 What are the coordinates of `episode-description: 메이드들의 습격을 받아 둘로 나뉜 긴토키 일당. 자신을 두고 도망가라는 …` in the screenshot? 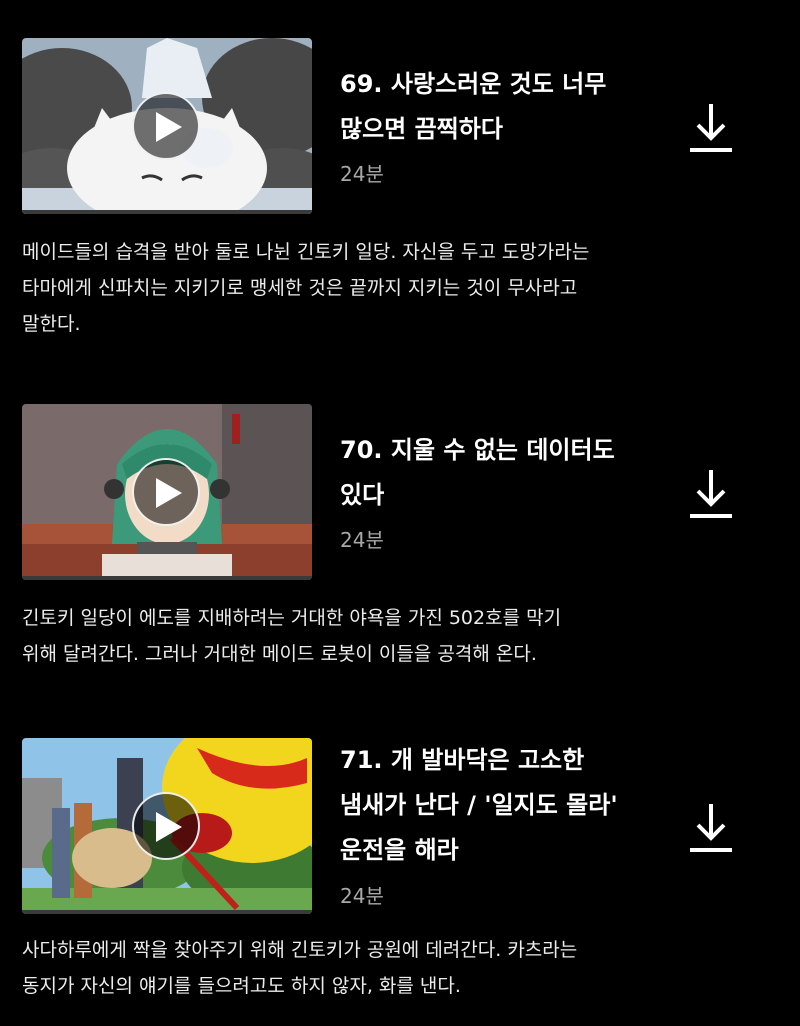 It's located at (306, 288).